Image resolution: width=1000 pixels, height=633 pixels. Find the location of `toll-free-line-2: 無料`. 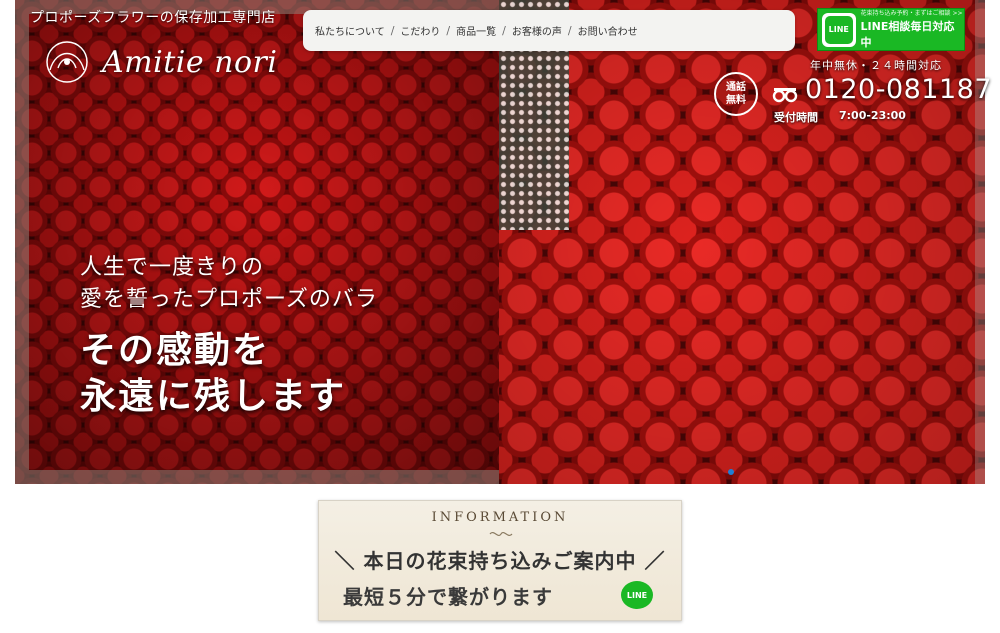

toll-free-line-2: 無料 is located at coordinates (736, 100).